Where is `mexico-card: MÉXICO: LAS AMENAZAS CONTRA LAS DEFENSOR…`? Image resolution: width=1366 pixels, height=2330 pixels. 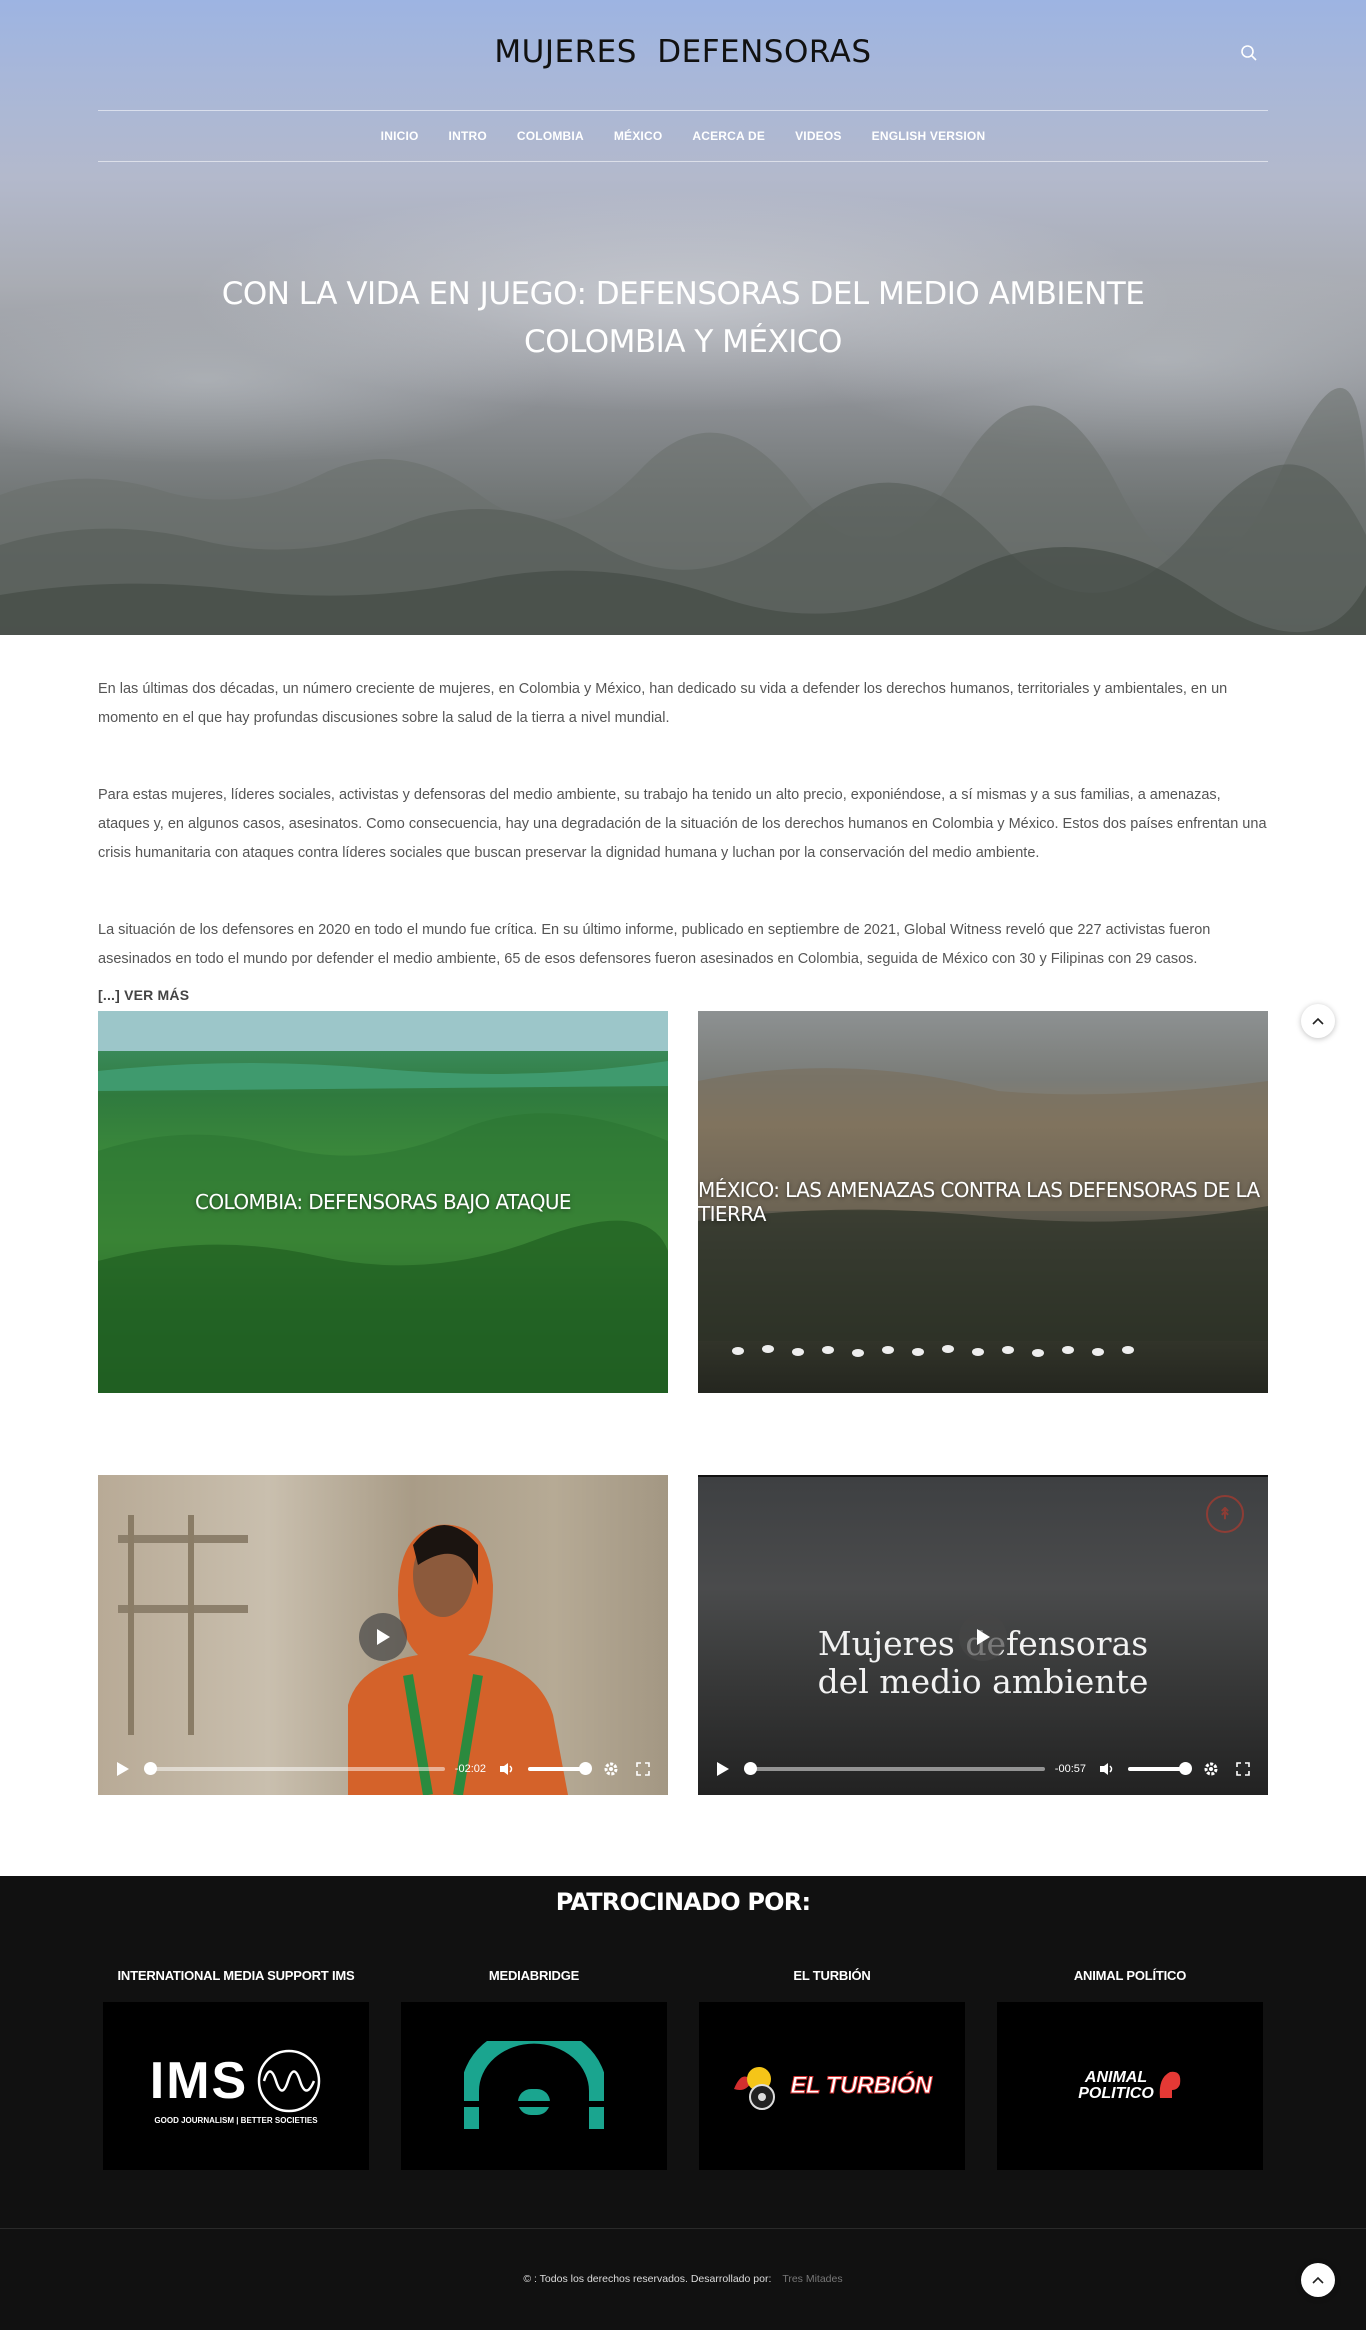
mexico-card: MÉXICO: LAS AMENAZAS CONTRA LAS DEFENSOR… is located at coordinates (983, 1202).